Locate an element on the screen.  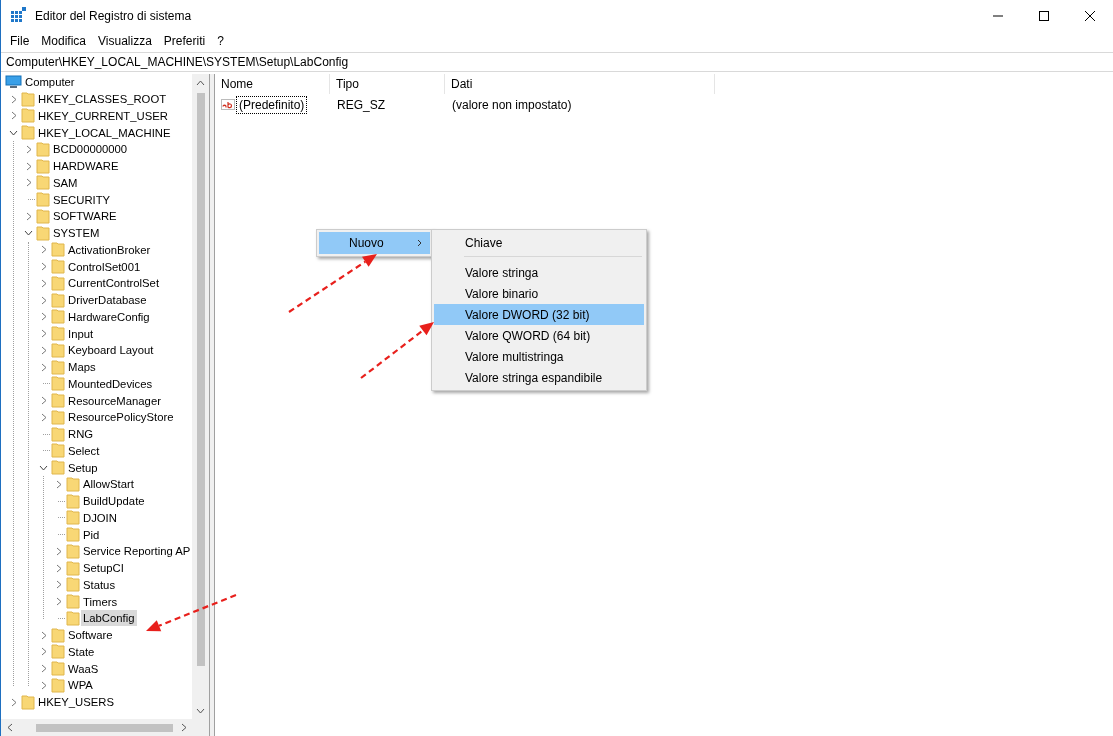
scroll-left-icon is located at coordinates (9, 727).